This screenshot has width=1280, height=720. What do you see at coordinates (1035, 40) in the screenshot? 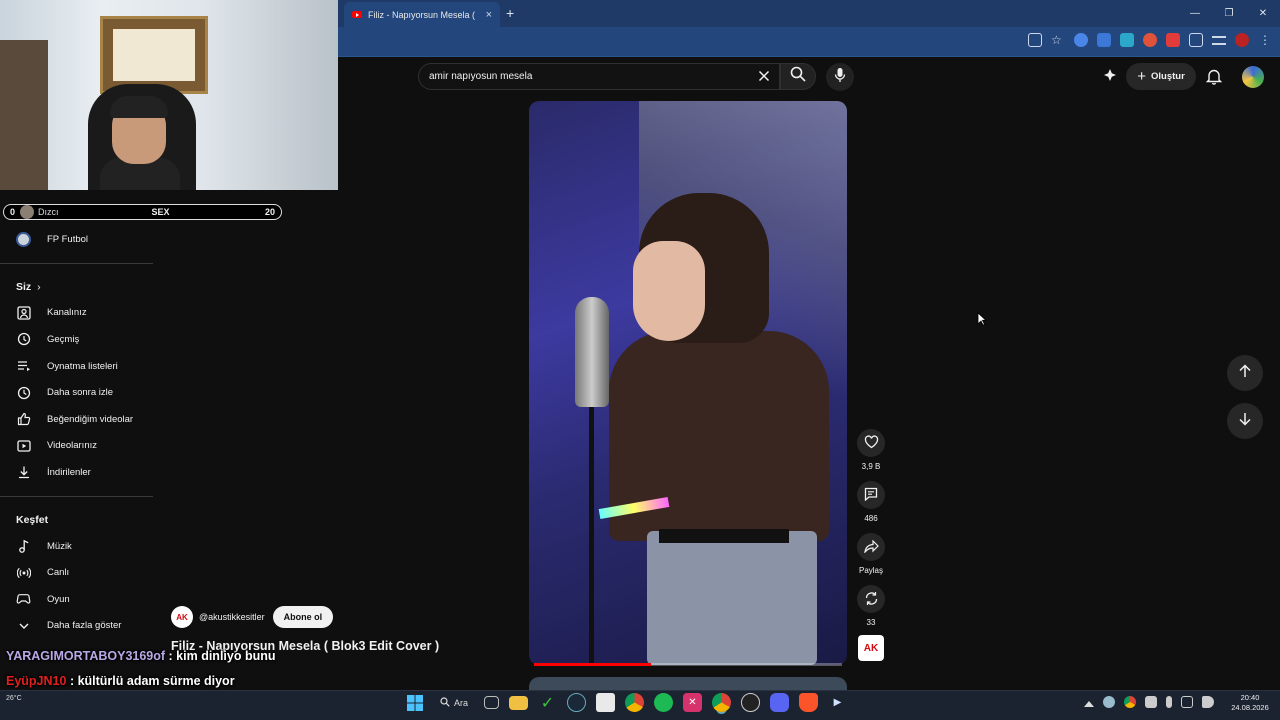
I see `install-icon` at bounding box center [1035, 40].